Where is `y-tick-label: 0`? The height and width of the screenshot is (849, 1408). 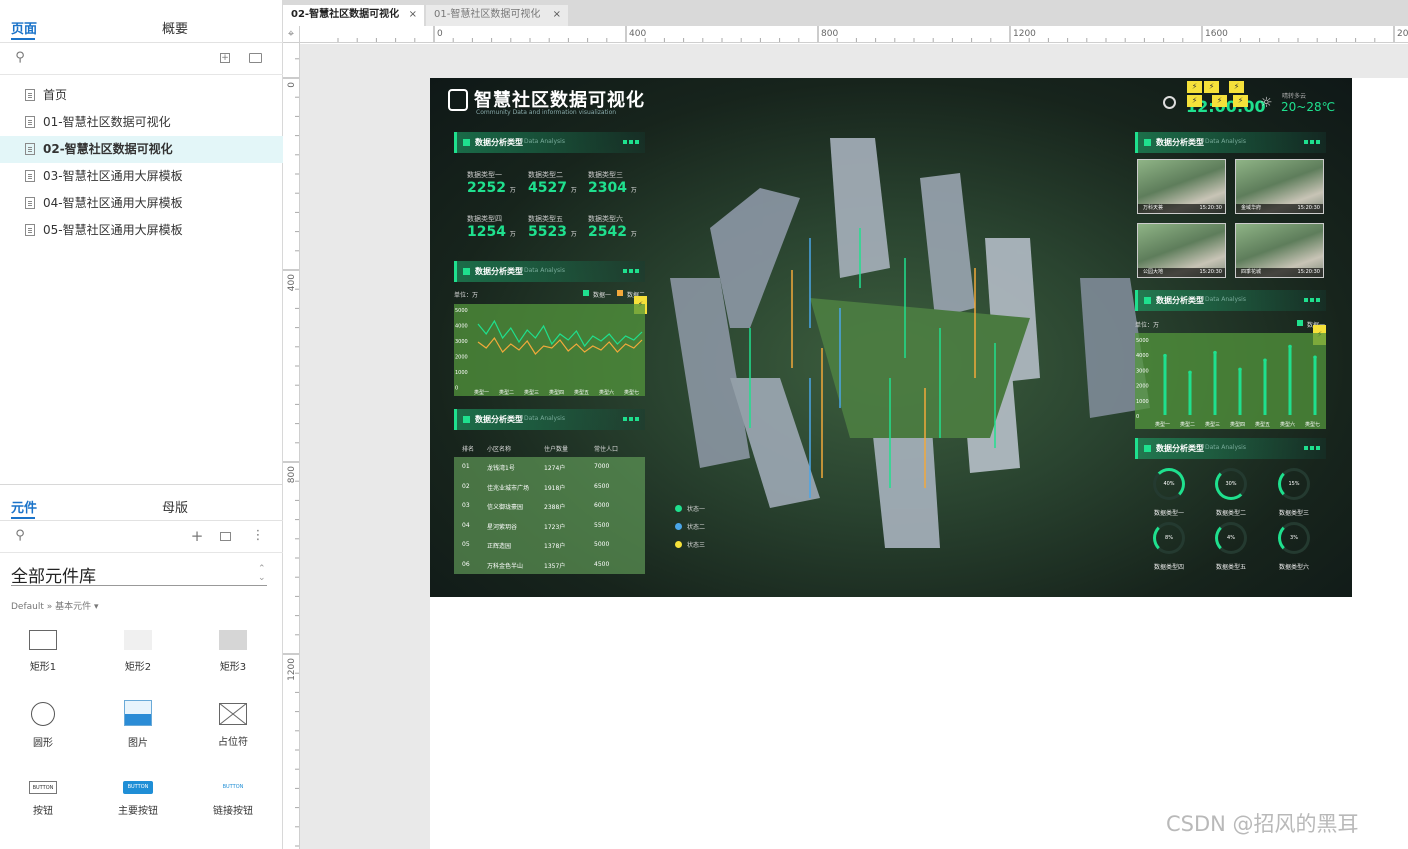 y-tick-label: 0 is located at coordinates (456, 389).